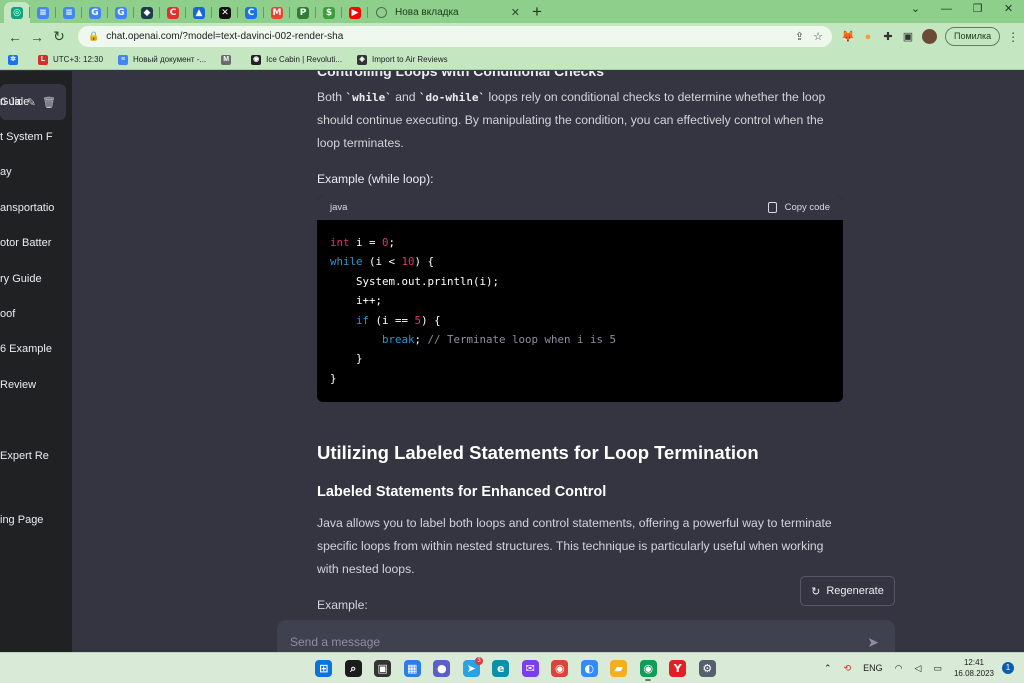 Image resolution: width=1024 pixels, height=683 pixels. I want to click on message-input: Send a message ➤, so click(586, 636).